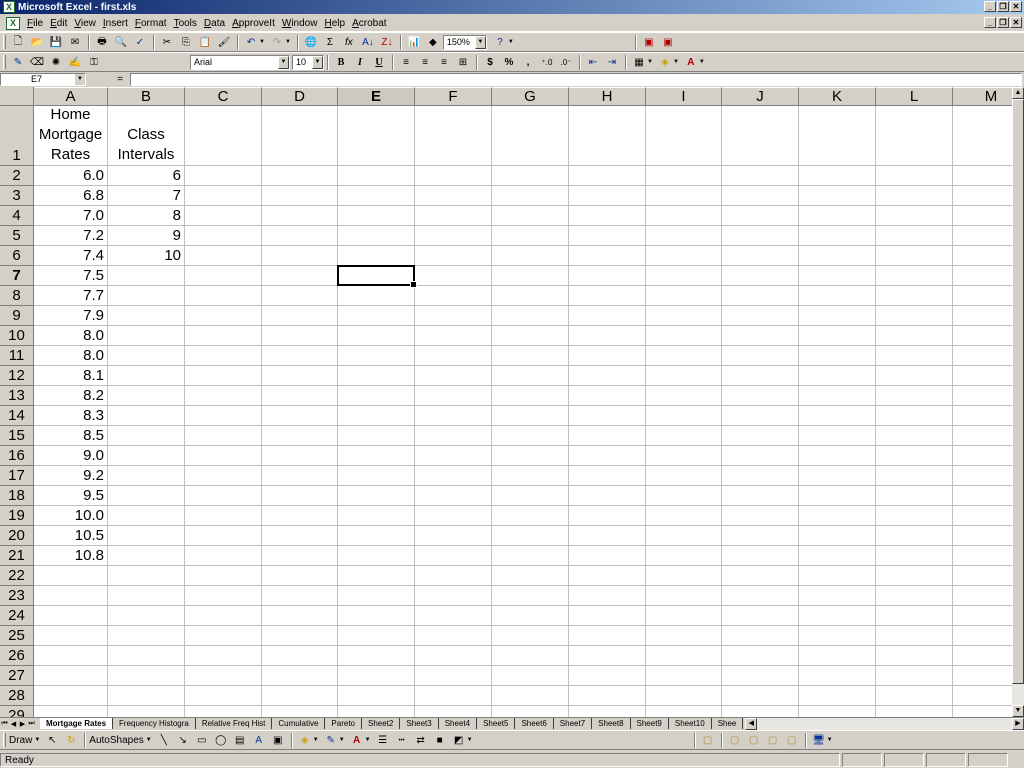 The height and width of the screenshot is (768, 1024). What do you see at coordinates (17, 596) in the screenshot?
I see `row-header-23: 23` at bounding box center [17, 596].